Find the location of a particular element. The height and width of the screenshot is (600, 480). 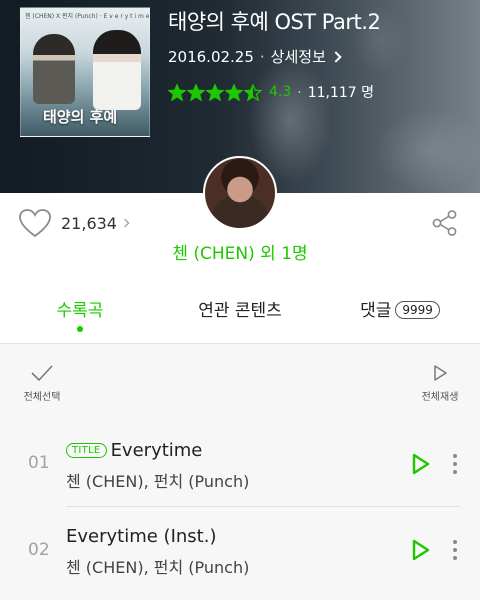

heart-outline-icon is located at coordinates (35, 223).